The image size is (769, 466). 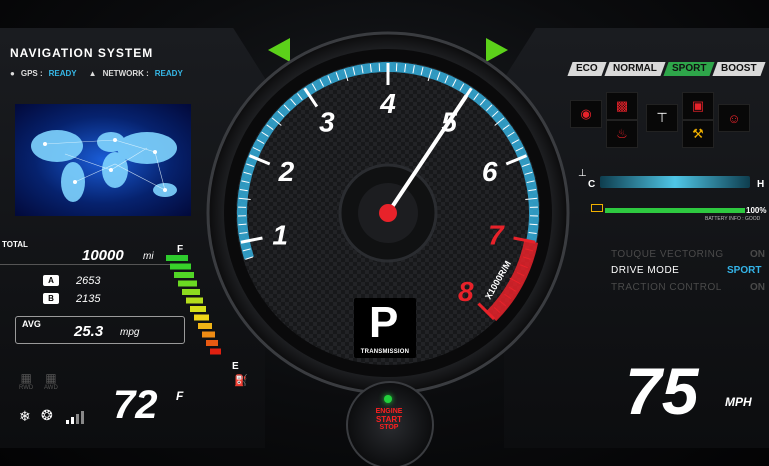 What do you see at coordinates (148, 256) in the screenshot?
I see `total-unit: mi` at bounding box center [148, 256].